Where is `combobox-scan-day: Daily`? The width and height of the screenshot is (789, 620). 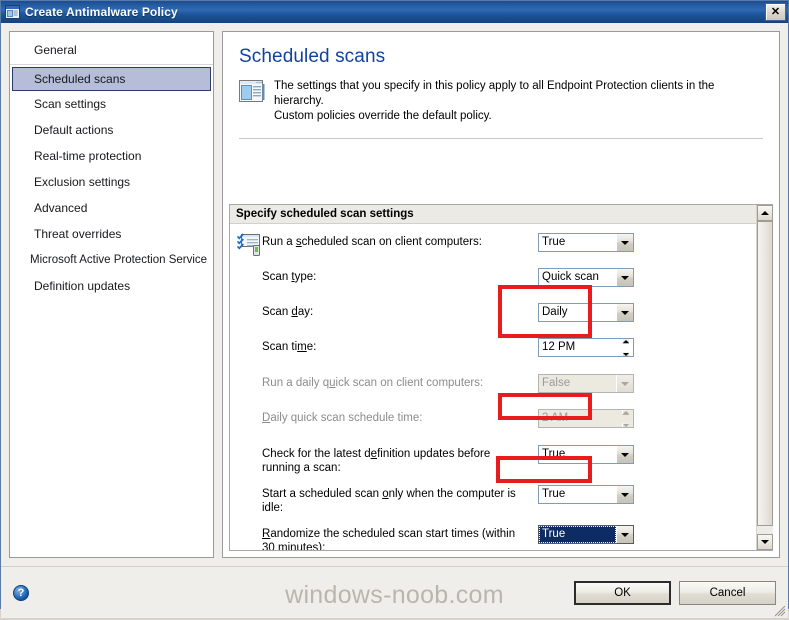
combobox-scan-day: Daily is located at coordinates (586, 312).